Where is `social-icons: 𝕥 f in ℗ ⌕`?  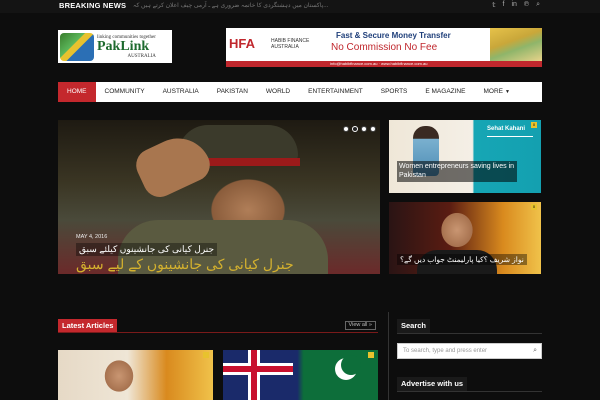
social-icons: 𝕥 f in ℗ ⌕ is located at coordinates (516, 5).